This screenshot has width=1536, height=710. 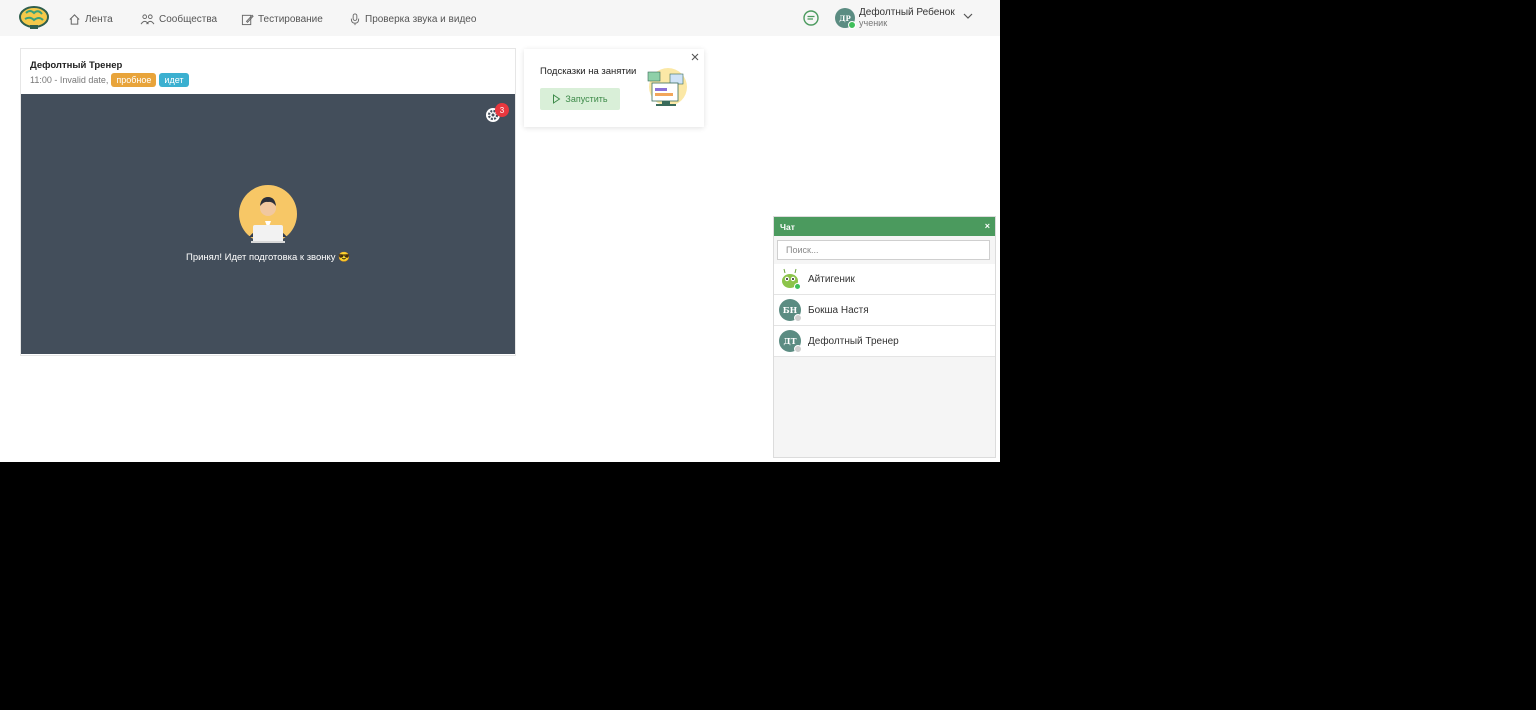 I want to click on nav-item-label: Лента, so click(x=99, y=19).